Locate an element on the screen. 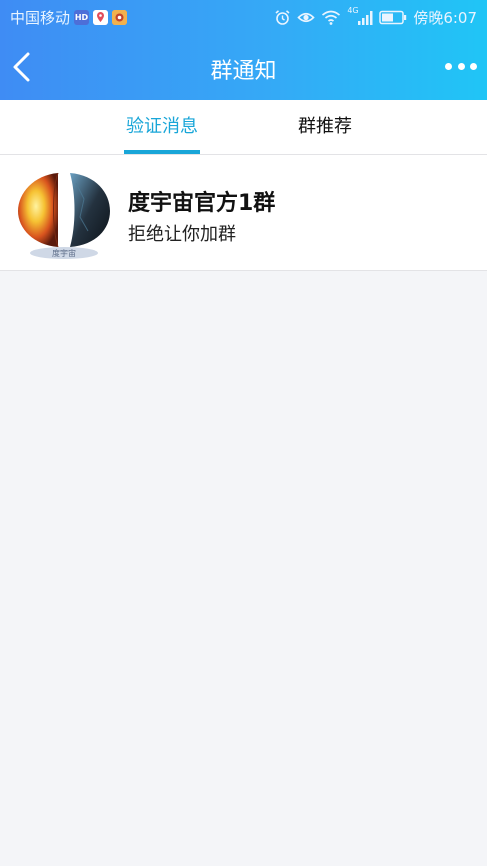  tab-bar: 验证消息 群推荐 is located at coordinates (243, 127).